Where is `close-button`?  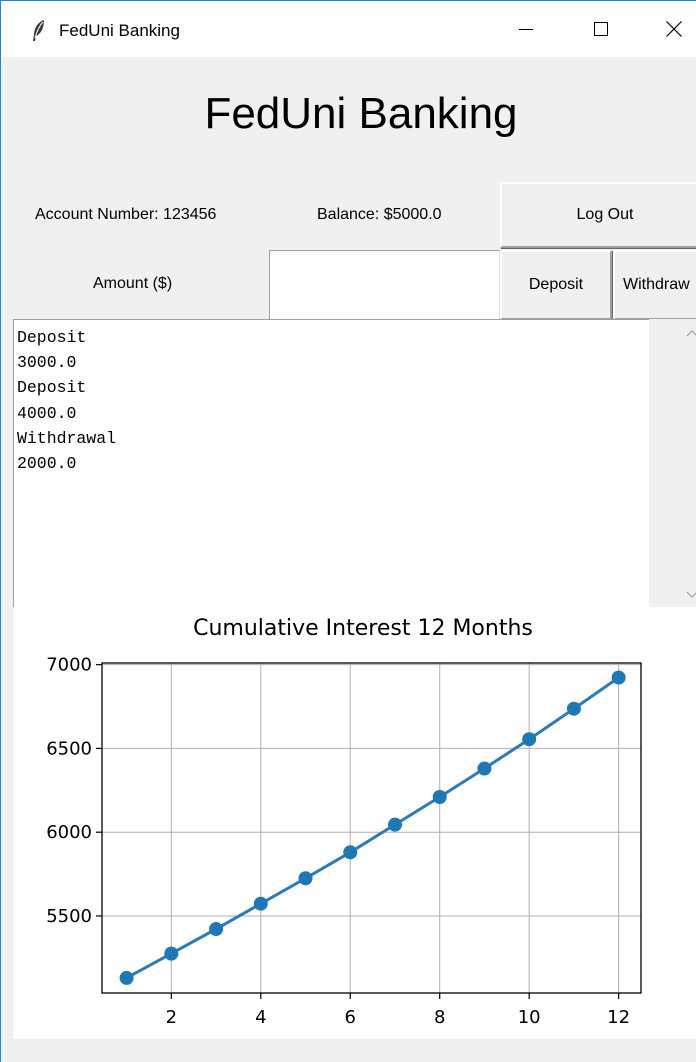 close-button is located at coordinates (667, 29).